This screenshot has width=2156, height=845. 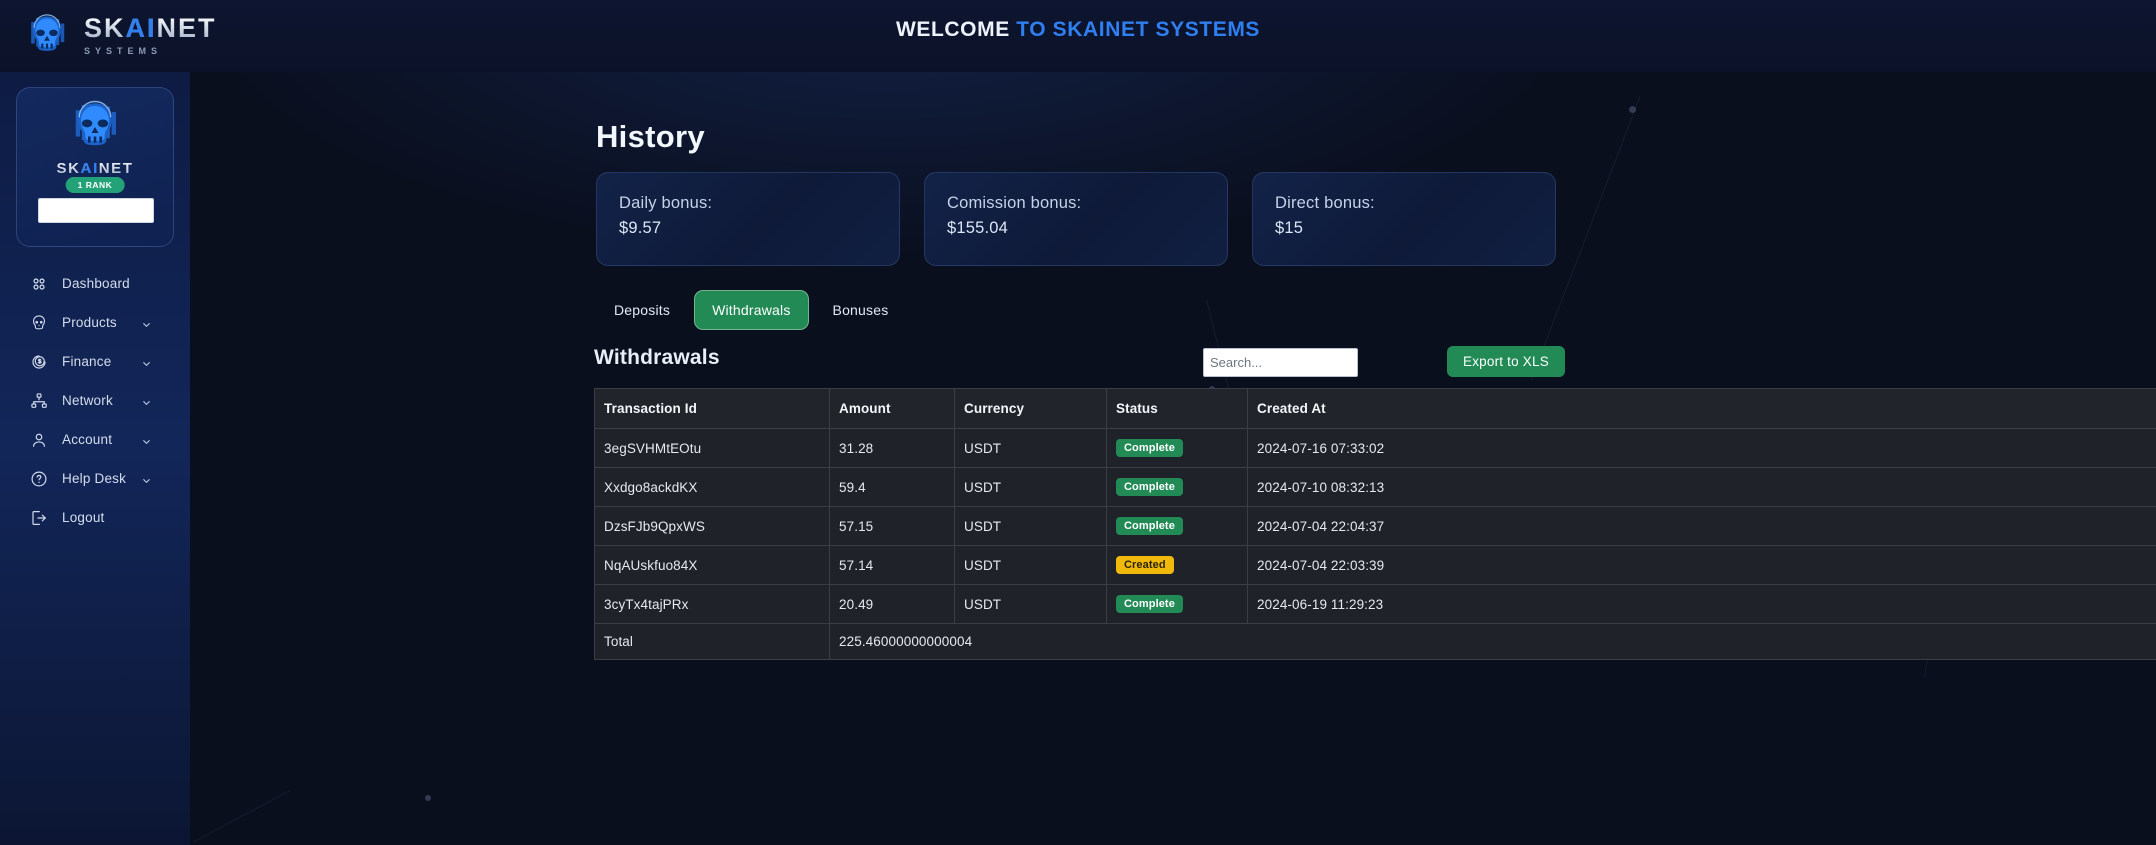 What do you see at coordinates (83, 517) in the screenshot?
I see `sidebar-item-label: Logout` at bounding box center [83, 517].